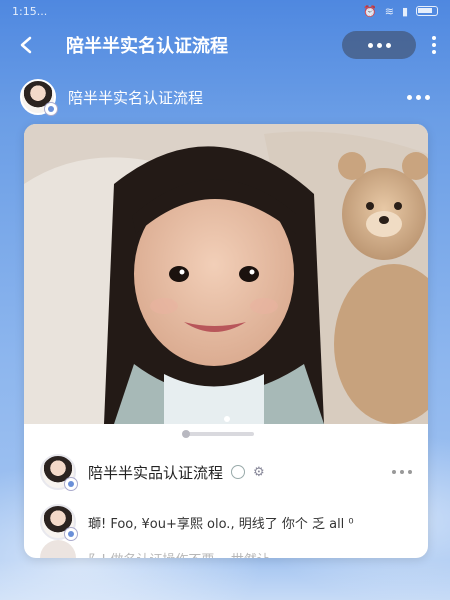 The height and width of the screenshot is (600, 450). I want to click on battery-icon, so click(427, 11).